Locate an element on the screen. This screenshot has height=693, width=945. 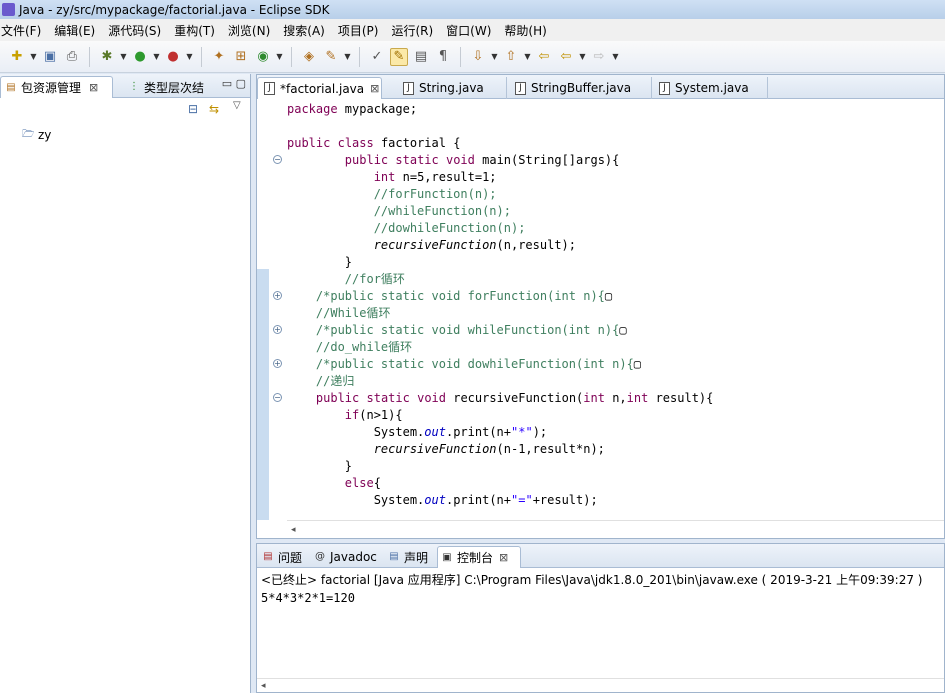
tab-label: 包资源管理 is located at coordinates (51, 88).